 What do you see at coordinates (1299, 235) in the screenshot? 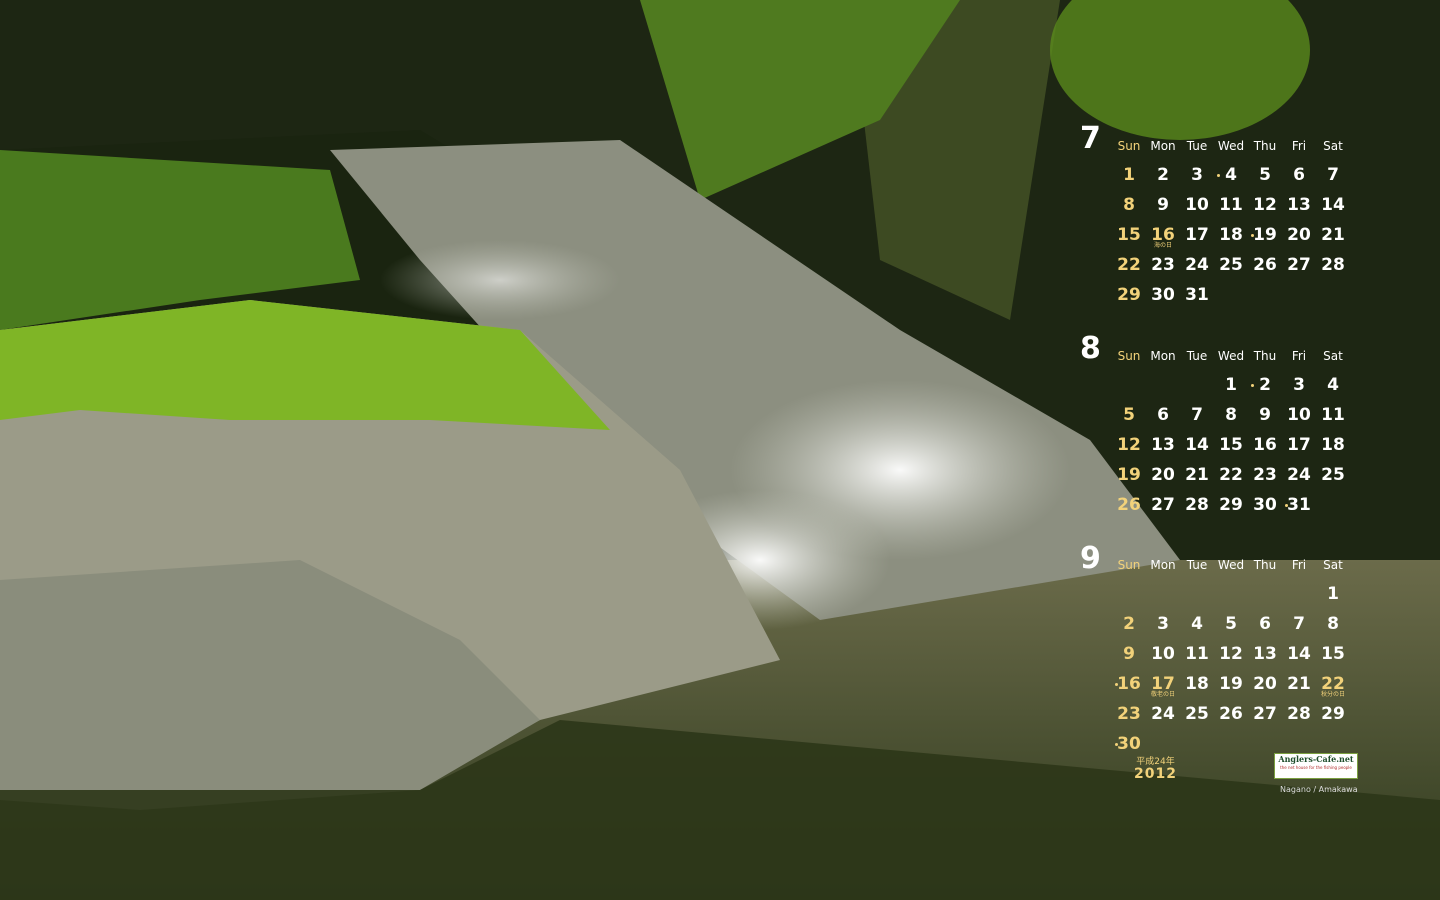
I see `day-cell: 20` at bounding box center [1299, 235].